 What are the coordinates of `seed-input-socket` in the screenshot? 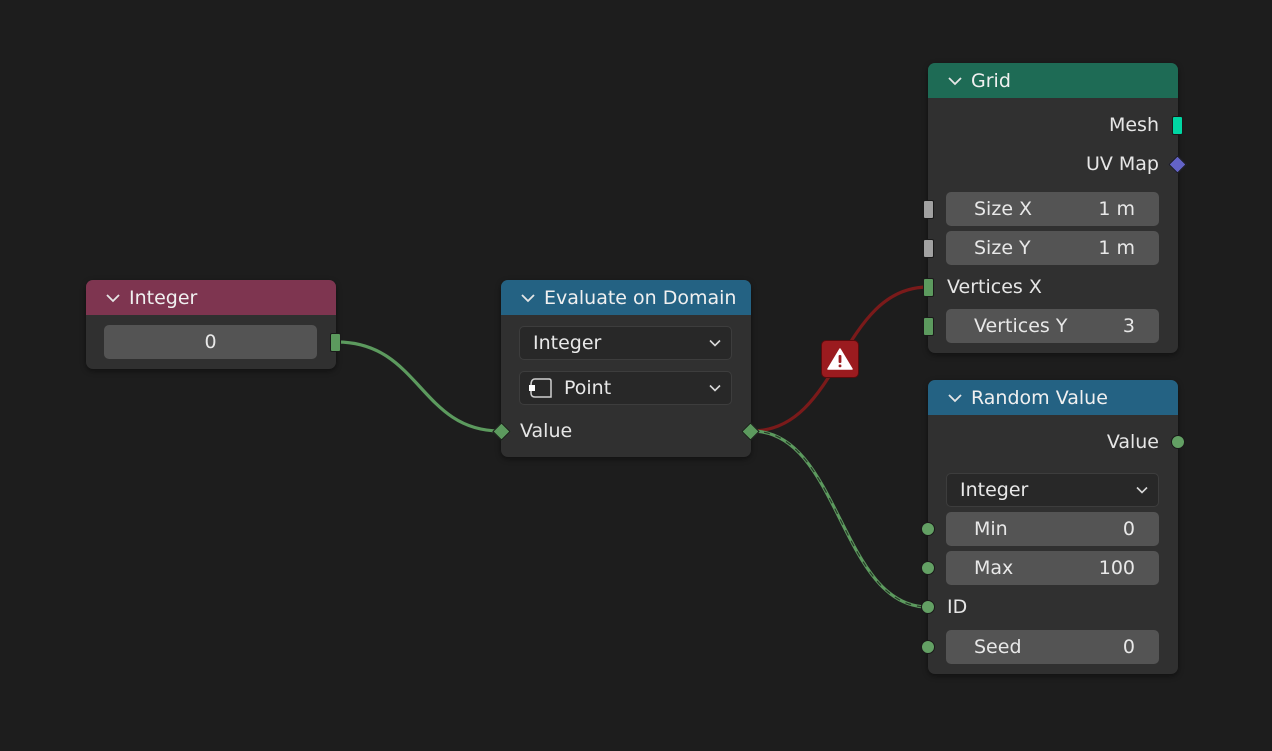 It's located at (928, 647).